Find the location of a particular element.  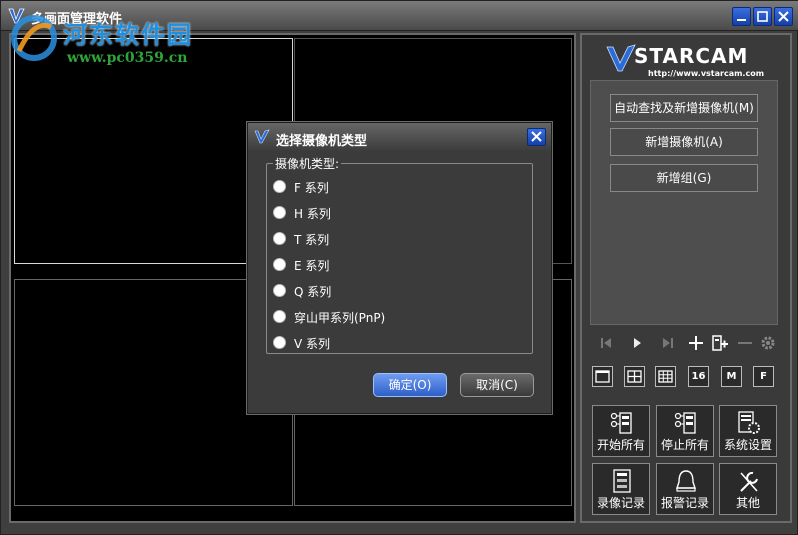

layout-m-icon: M is located at coordinates (731, 376).